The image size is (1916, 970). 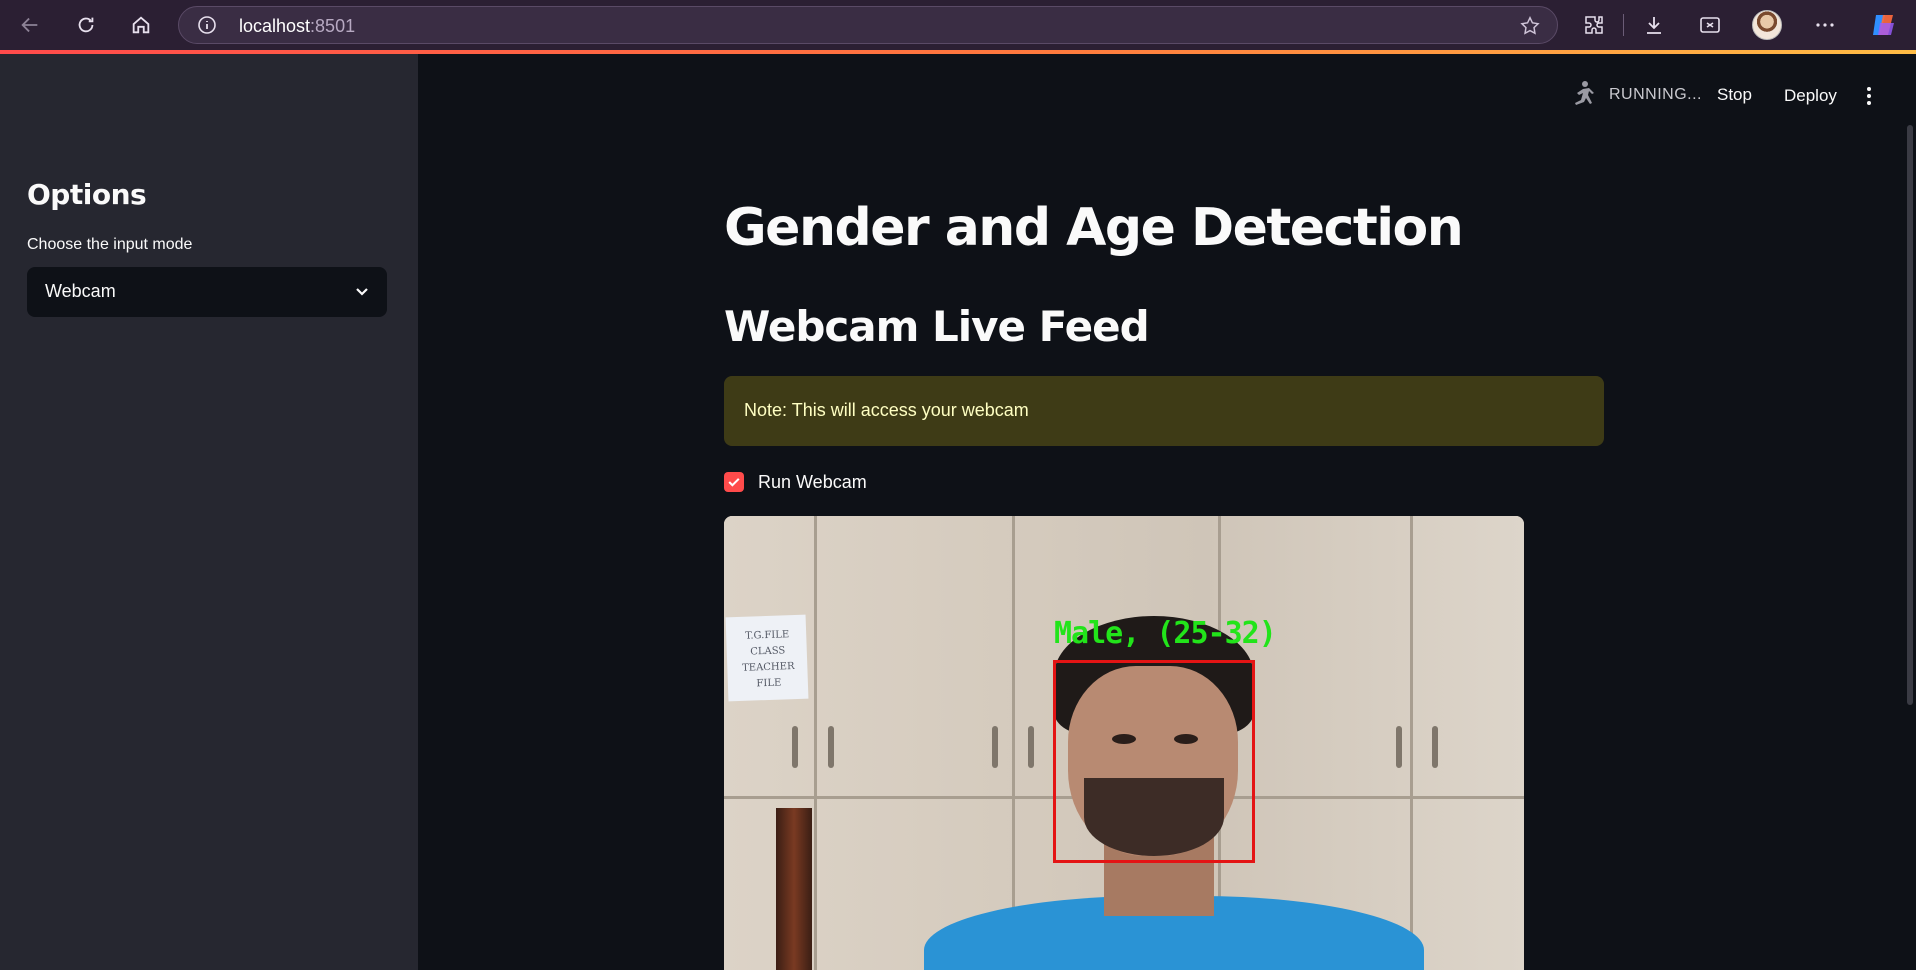 What do you see at coordinates (207, 292) in the screenshot?
I see `input-mode-select: Webcam` at bounding box center [207, 292].